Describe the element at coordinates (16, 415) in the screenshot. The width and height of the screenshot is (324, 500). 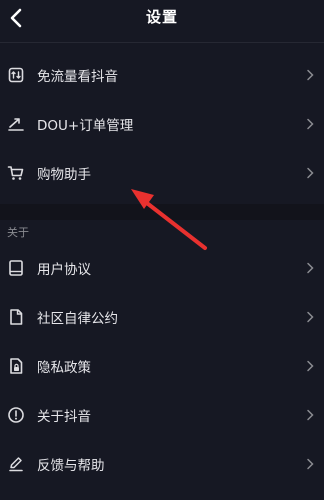
I see `info-icon` at that location.